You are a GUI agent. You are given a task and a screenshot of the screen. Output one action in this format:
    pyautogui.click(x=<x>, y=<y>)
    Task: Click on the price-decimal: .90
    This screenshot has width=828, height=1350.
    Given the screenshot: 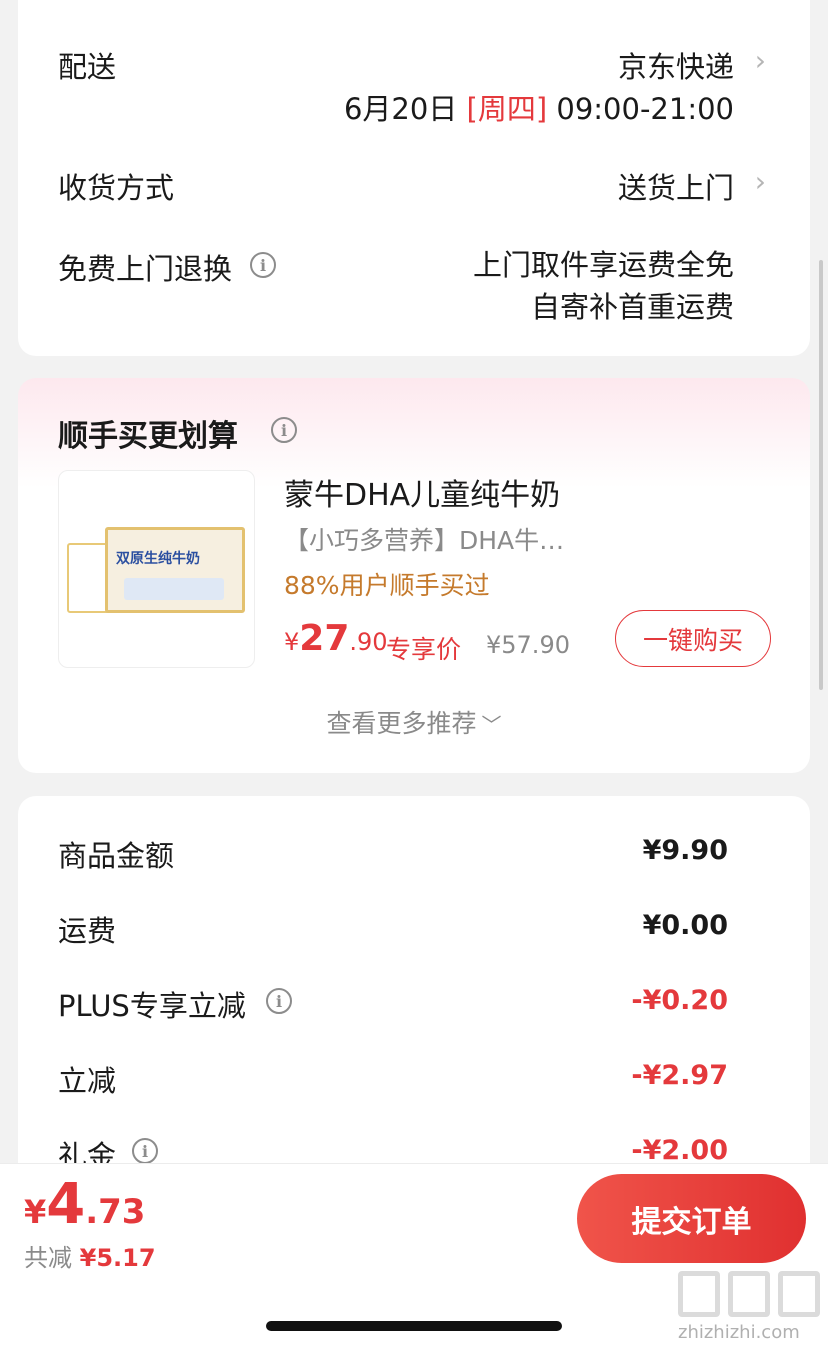 What is the action you would take?
    pyautogui.click(x=368, y=642)
    